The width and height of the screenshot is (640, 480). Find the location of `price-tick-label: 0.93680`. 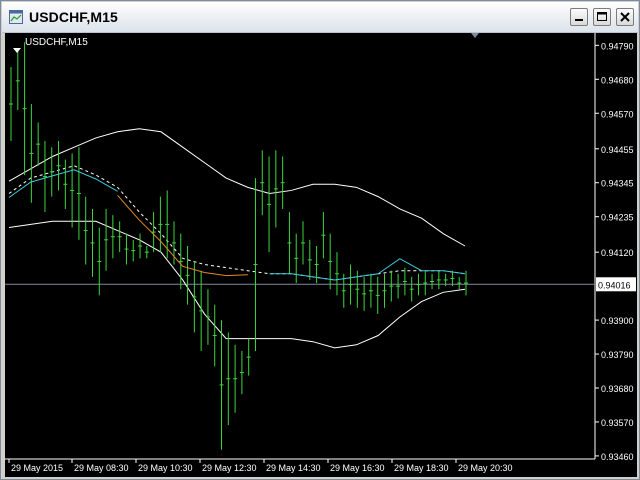

price-tick-label: 0.93680 is located at coordinates (617, 389).